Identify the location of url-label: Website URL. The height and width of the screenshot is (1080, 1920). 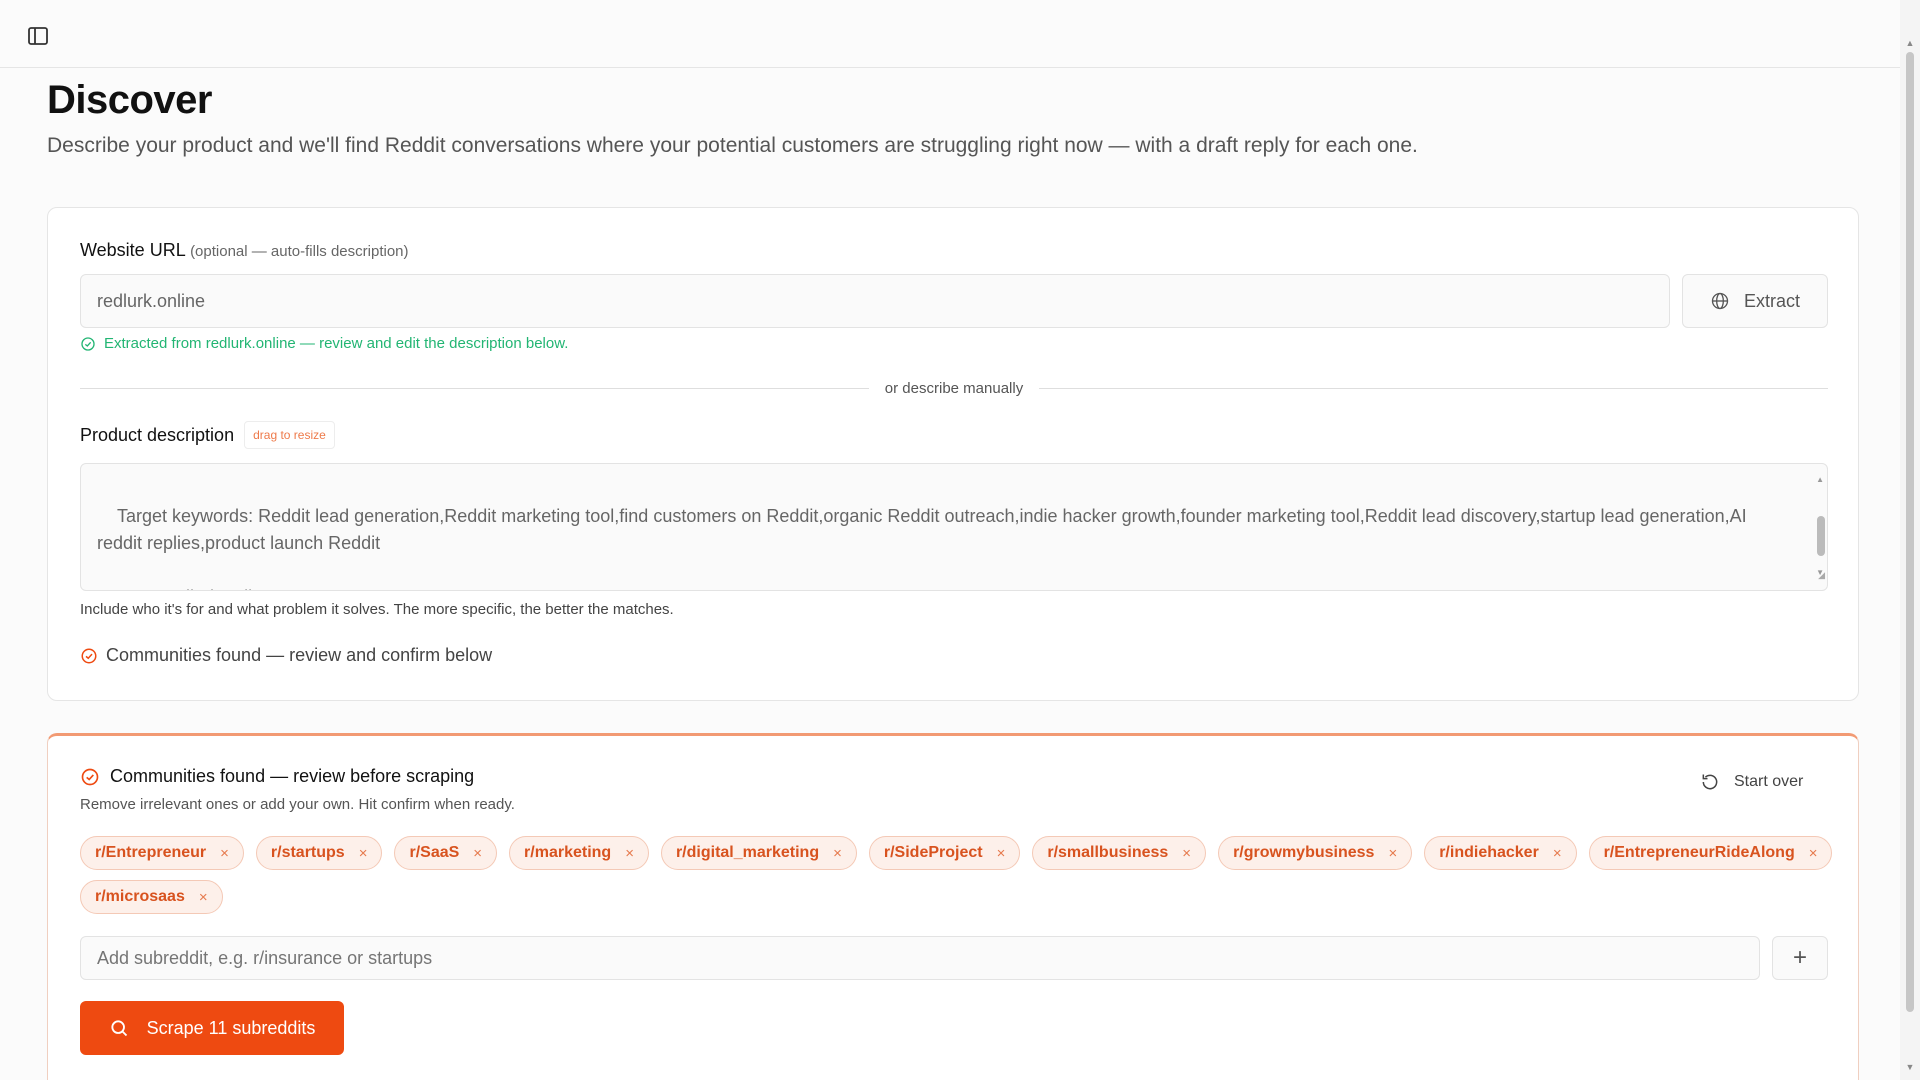
(133, 250).